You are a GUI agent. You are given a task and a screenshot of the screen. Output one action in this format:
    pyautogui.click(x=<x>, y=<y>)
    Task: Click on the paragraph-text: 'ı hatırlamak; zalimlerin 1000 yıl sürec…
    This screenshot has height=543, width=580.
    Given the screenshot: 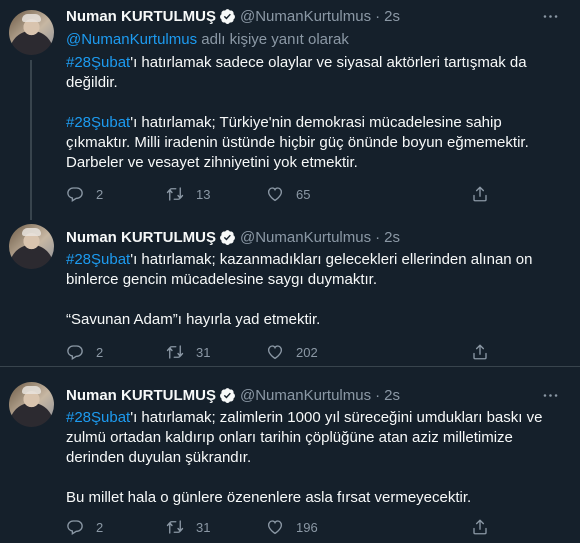 What is the action you would take?
    pyautogui.click(x=304, y=437)
    